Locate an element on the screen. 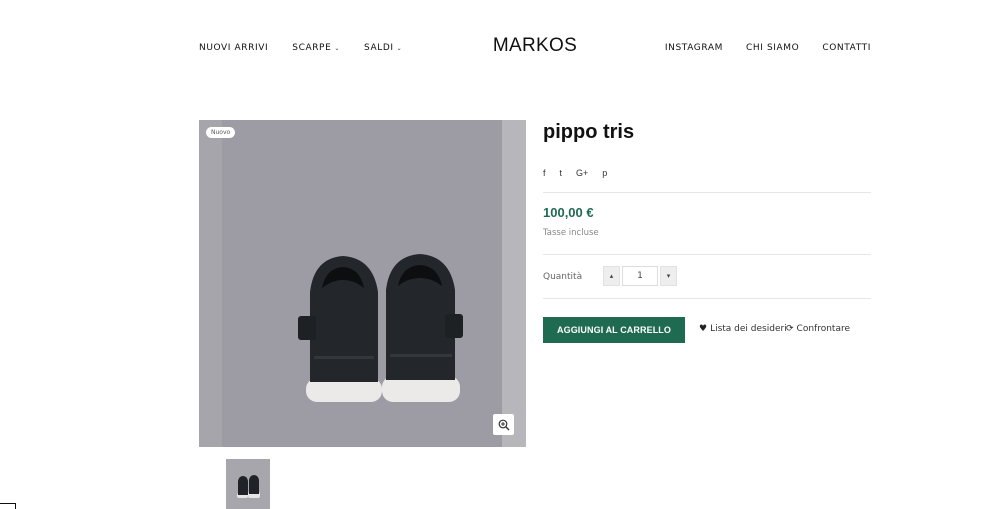 This screenshot has width=1000, height=509. main-nav-right: INSTAGRAM CHI SIAMO CONTATTI is located at coordinates (756, 48).